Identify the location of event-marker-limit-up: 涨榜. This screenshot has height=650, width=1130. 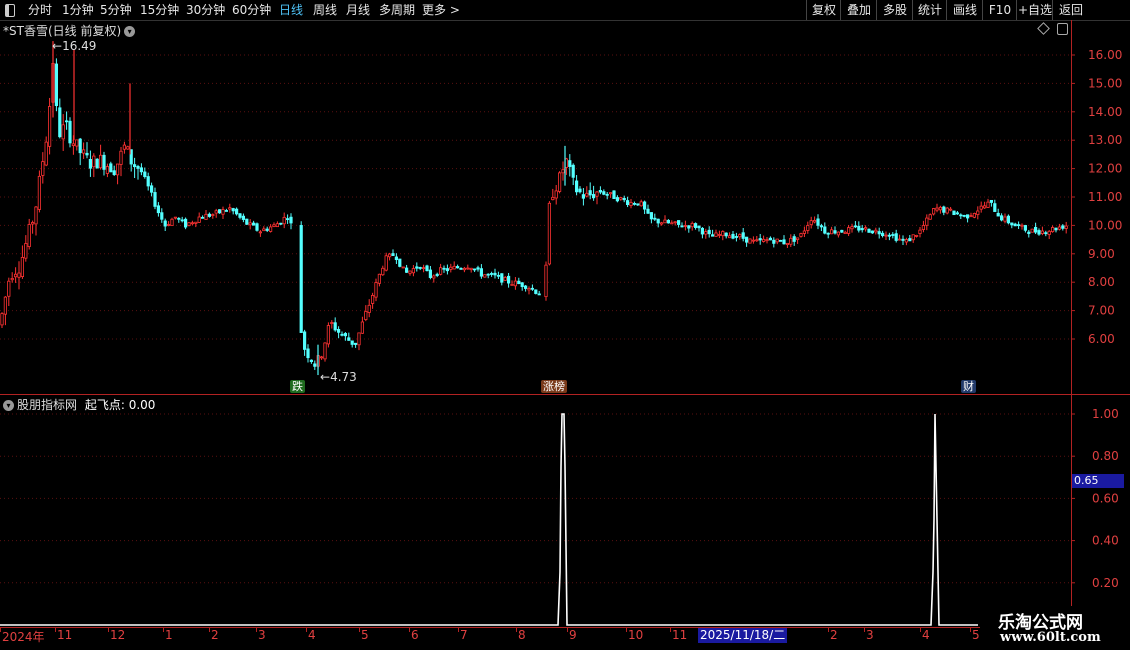
(554, 386).